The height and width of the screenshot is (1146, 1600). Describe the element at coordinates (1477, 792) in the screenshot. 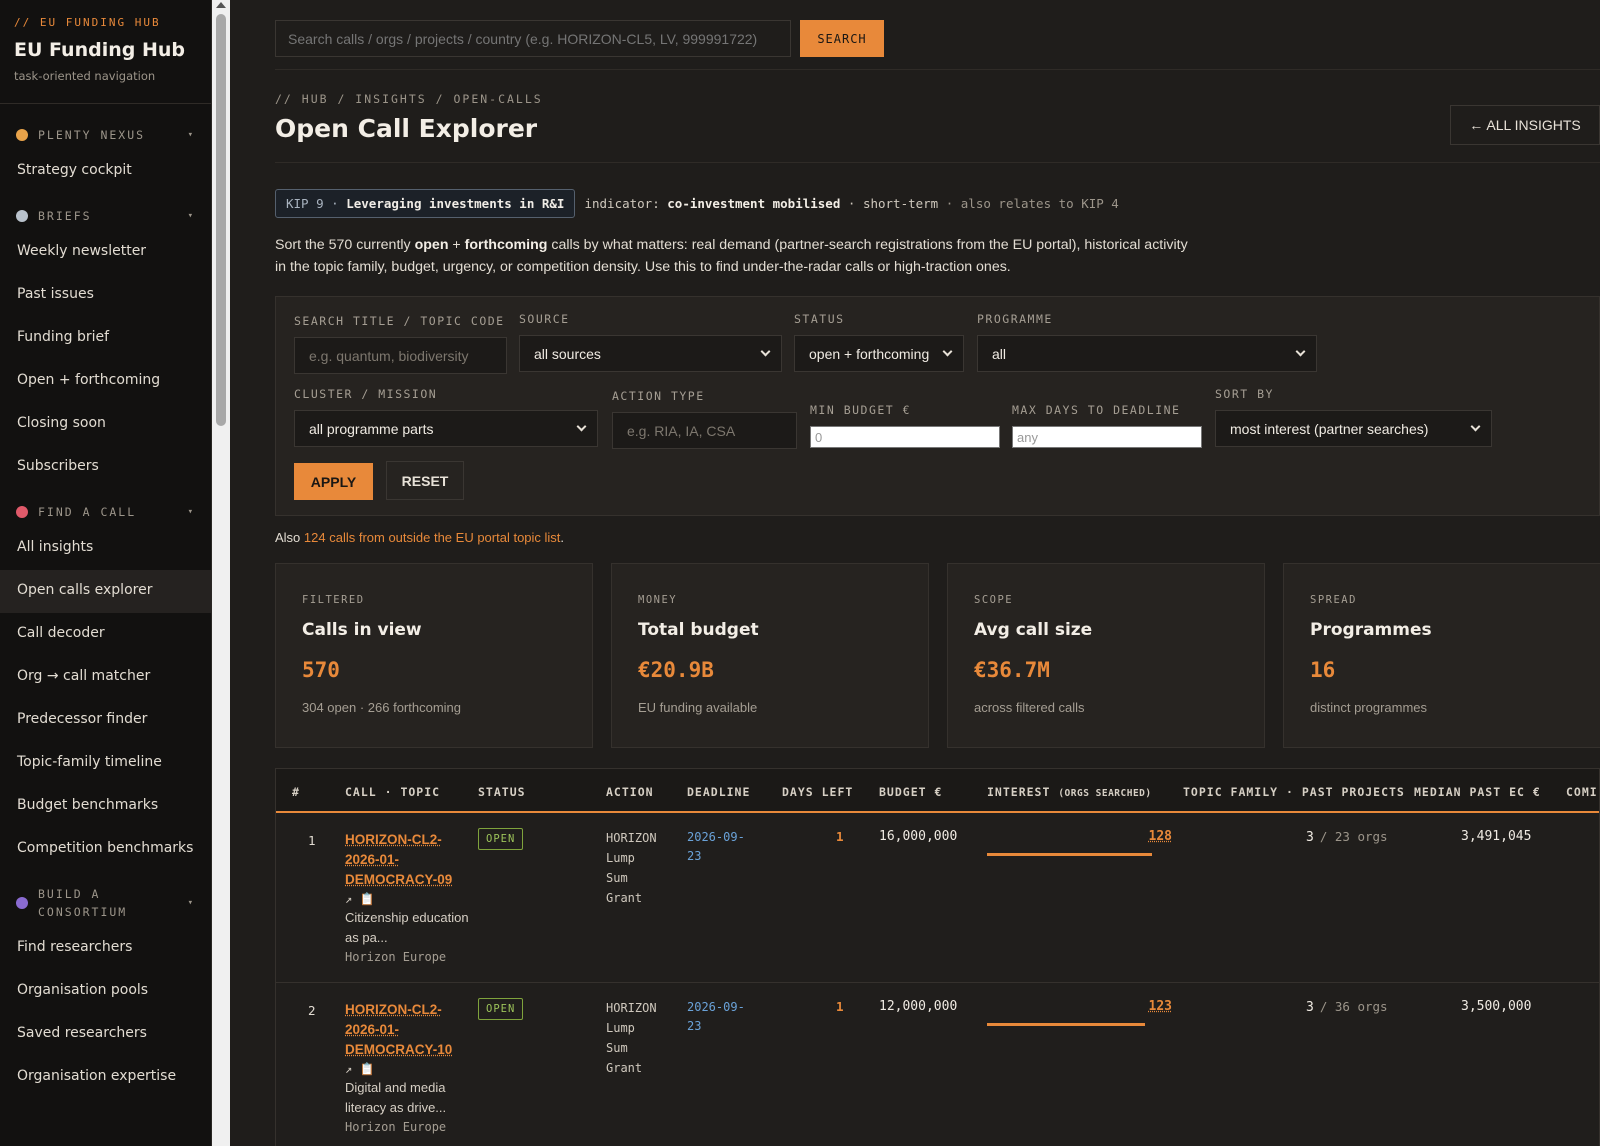

I see `col-median-ec: MEDIAN PAST EC €` at that location.